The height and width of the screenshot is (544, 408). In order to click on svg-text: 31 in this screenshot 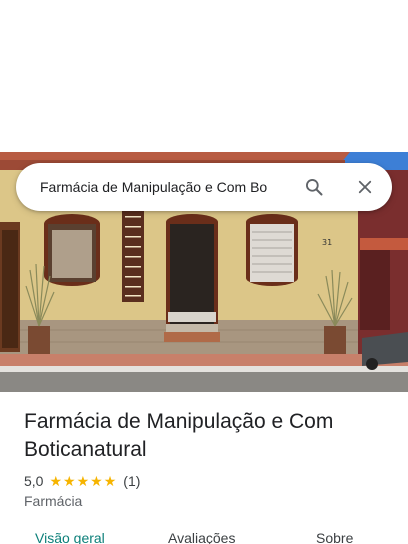, I will do `click(327, 242)`.